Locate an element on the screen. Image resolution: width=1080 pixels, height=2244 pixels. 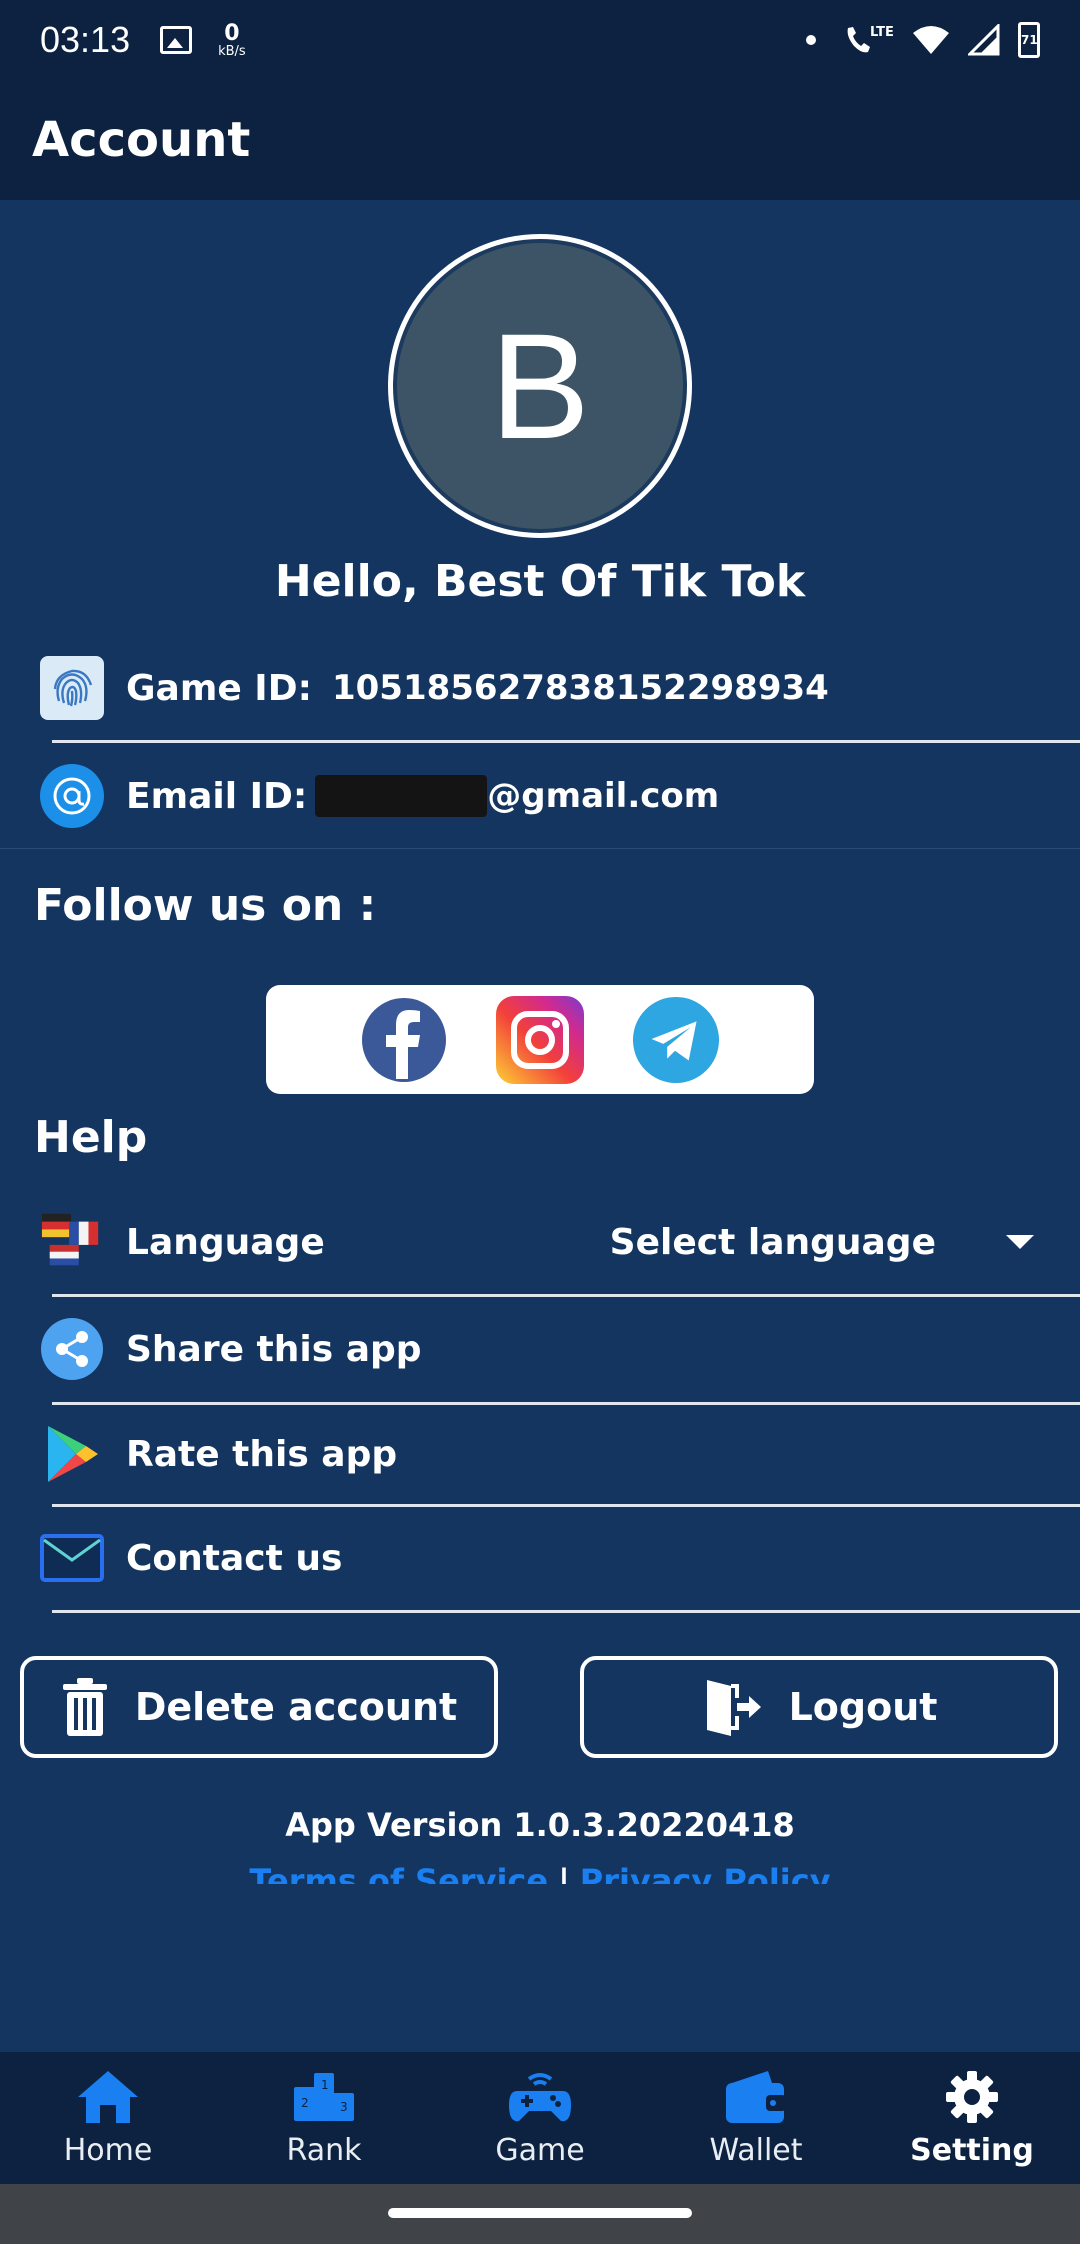
language-flags-icon is located at coordinates (72, 1242).